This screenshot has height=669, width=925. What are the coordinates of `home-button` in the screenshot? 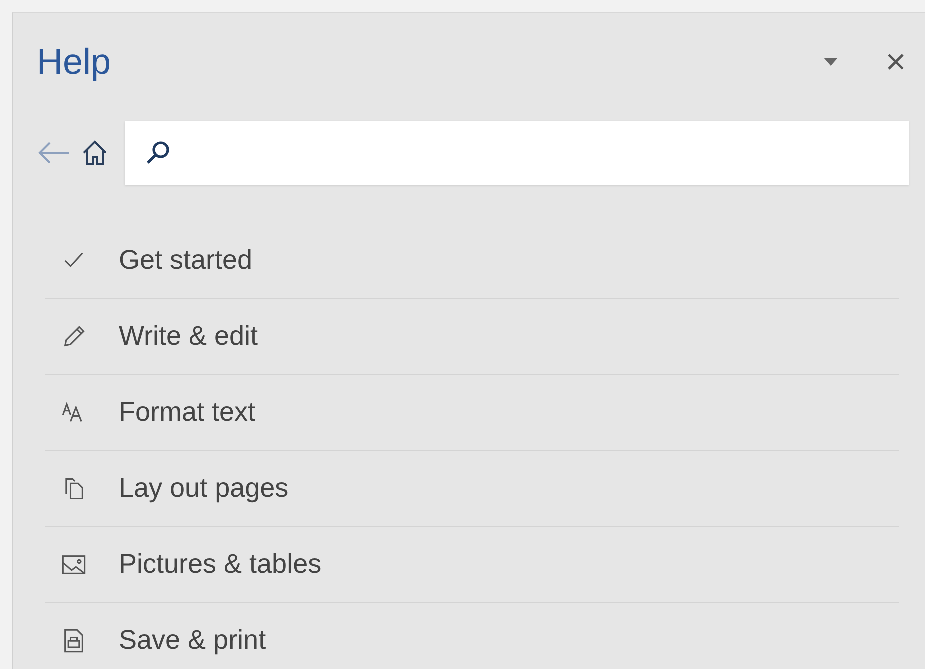 It's located at (95, 153).